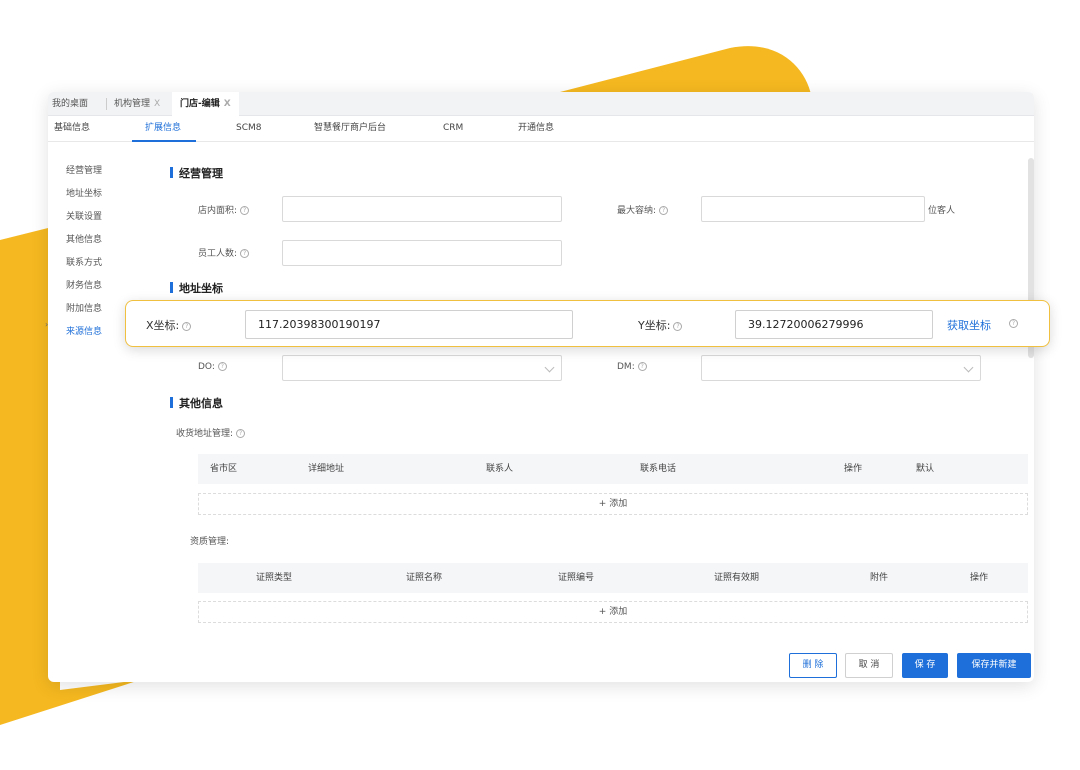  What do you see at coordinates (422, 253) in the screenshot?
I see `staff-input` at bounding box center [422, 253].